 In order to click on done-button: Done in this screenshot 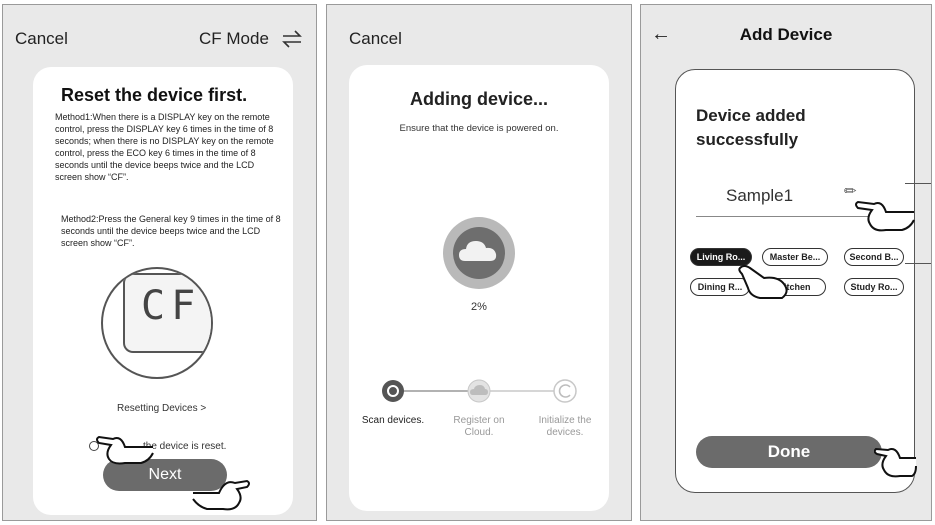, I will do `click(789, 452)`.